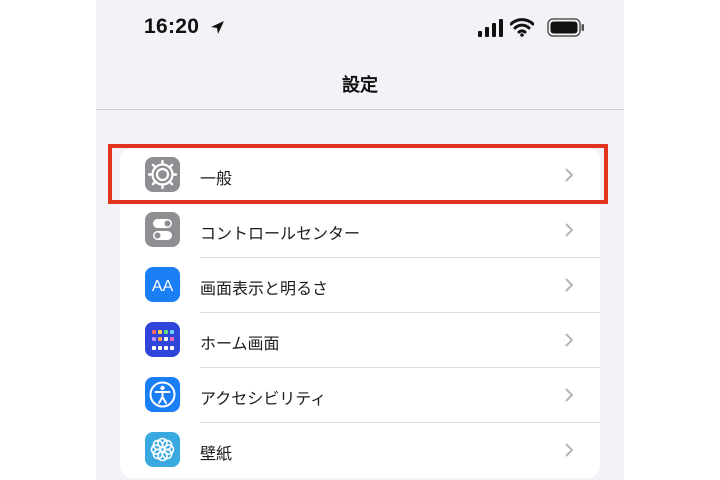  What do you see at coordinates (216, 178) in the screenshot?
I see `settings-row-label: 一般` at bounding box center [216, 178].